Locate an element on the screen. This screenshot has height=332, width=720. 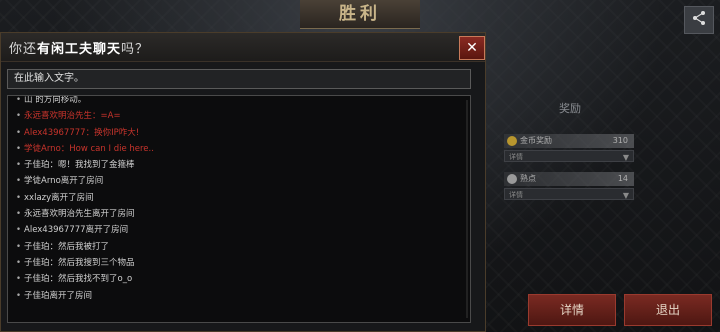
message-text: 子佳珀离开了房间 is located at coordinates (58, 295).